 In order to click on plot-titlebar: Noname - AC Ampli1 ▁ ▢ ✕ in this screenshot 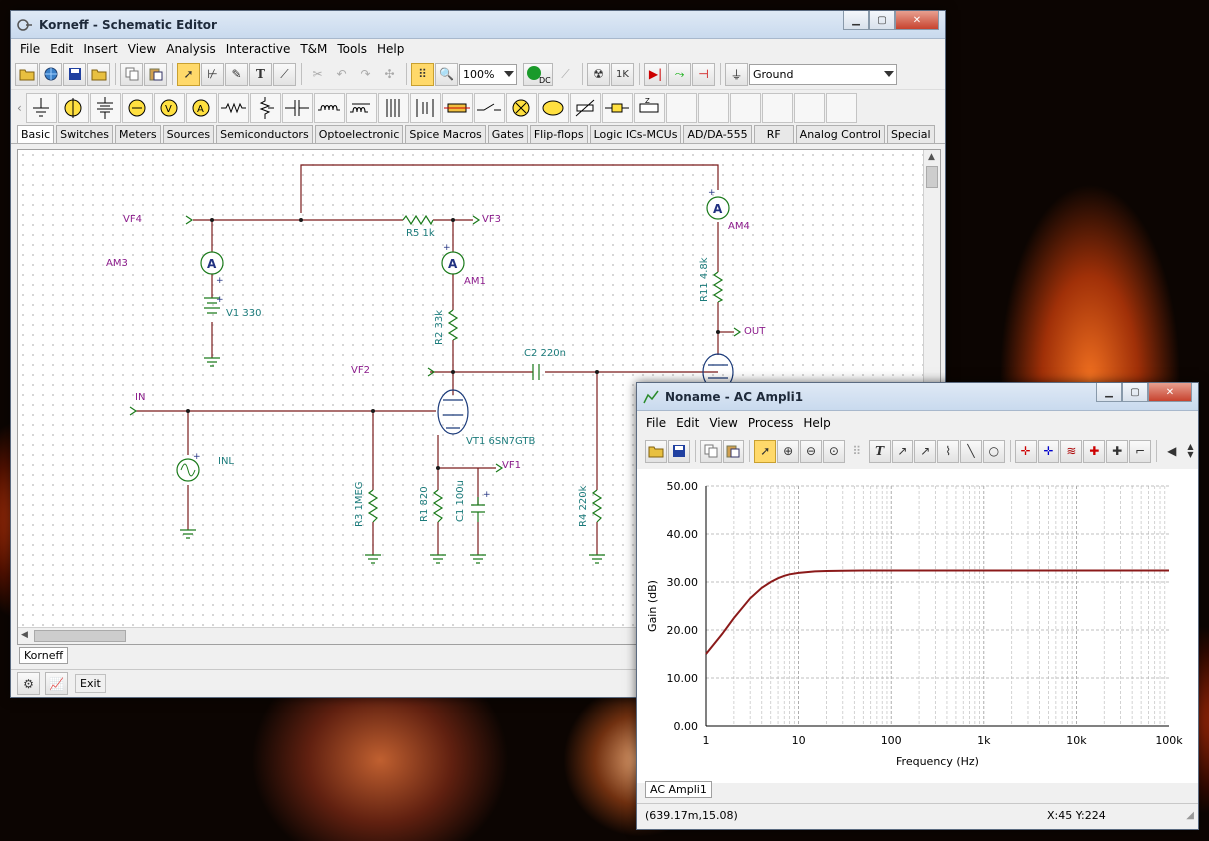, I will do `click(917, 397)`.